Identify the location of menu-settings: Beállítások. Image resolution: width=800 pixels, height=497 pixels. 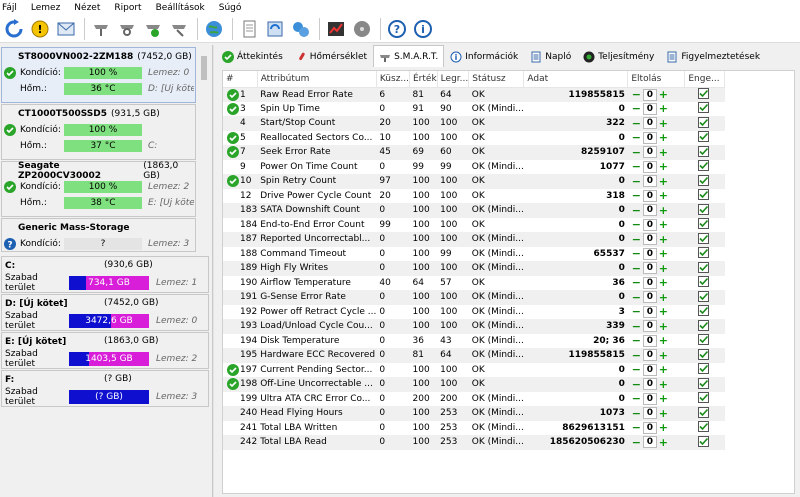
(180, 8).